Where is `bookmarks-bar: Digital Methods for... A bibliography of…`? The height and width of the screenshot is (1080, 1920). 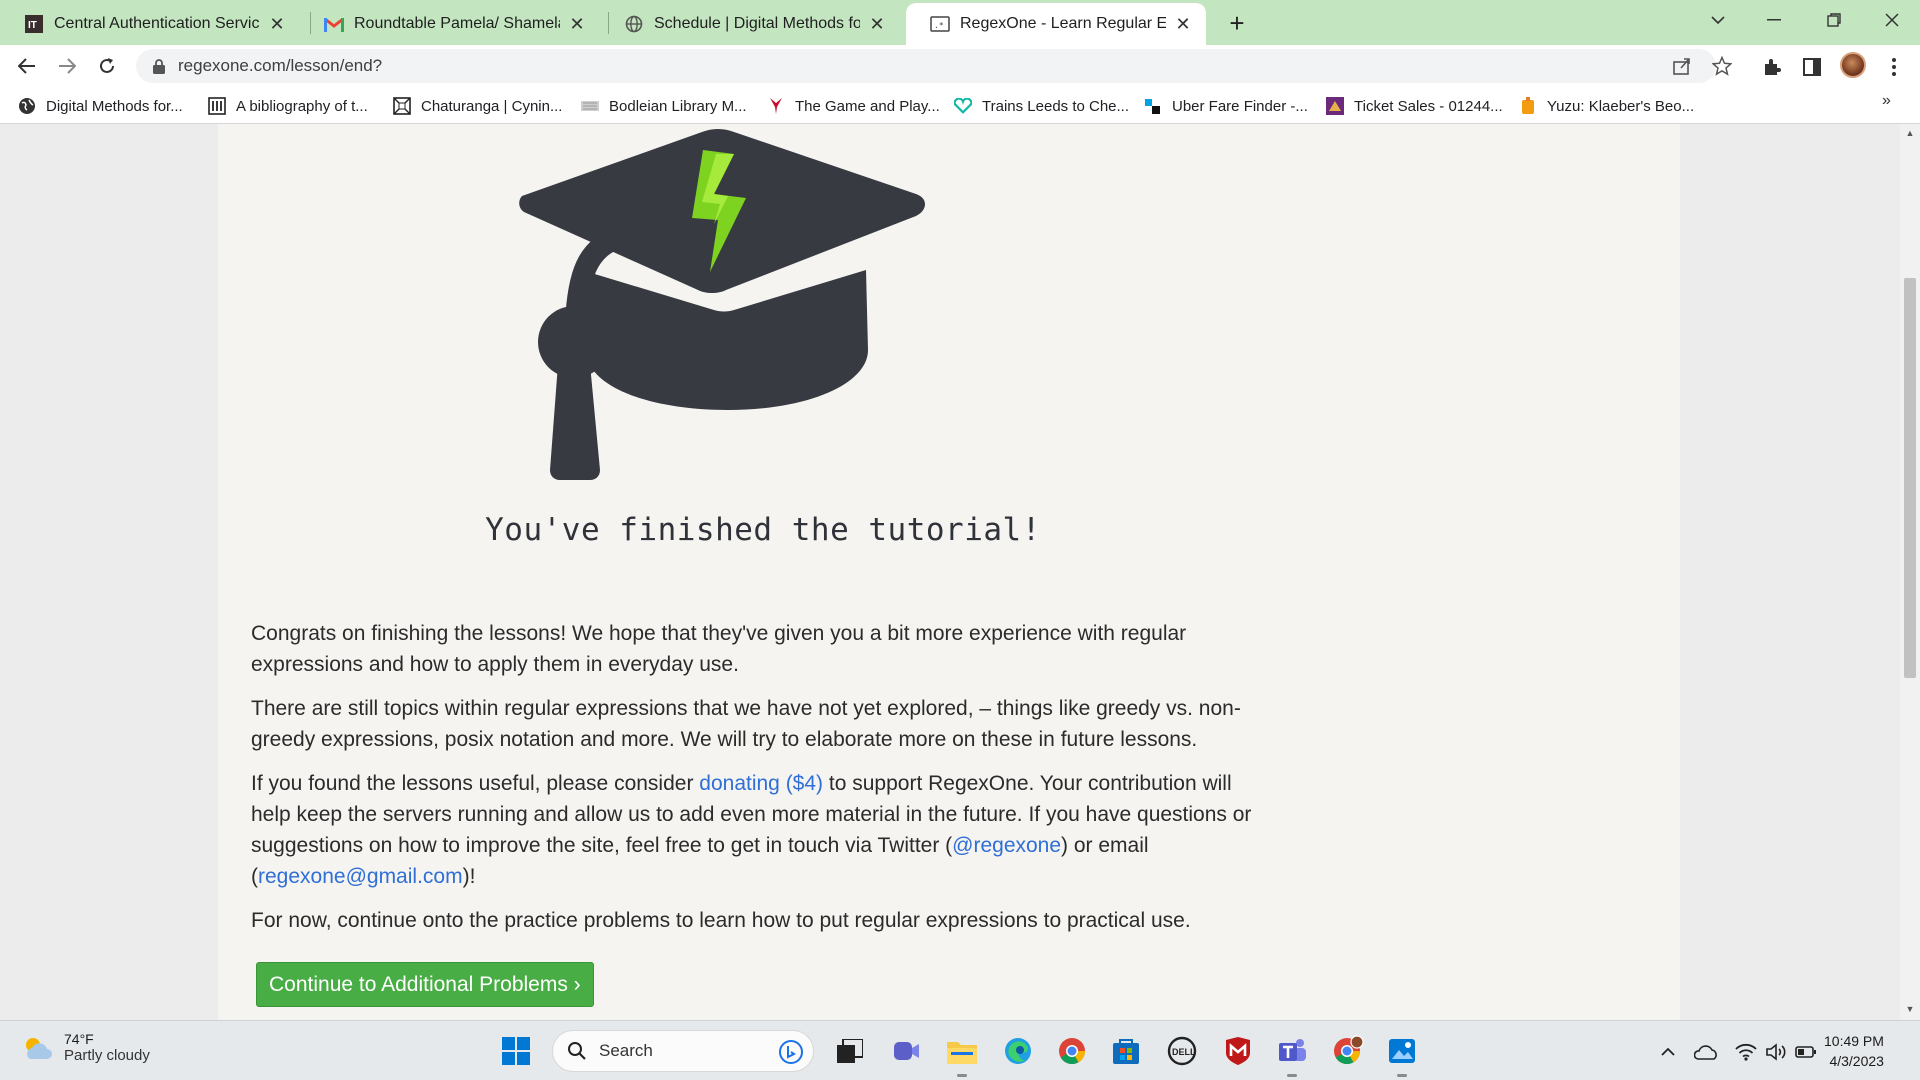
bookmarks-bar: Digital Methods for... A bibliography of… is located at coordinates (960, 105).